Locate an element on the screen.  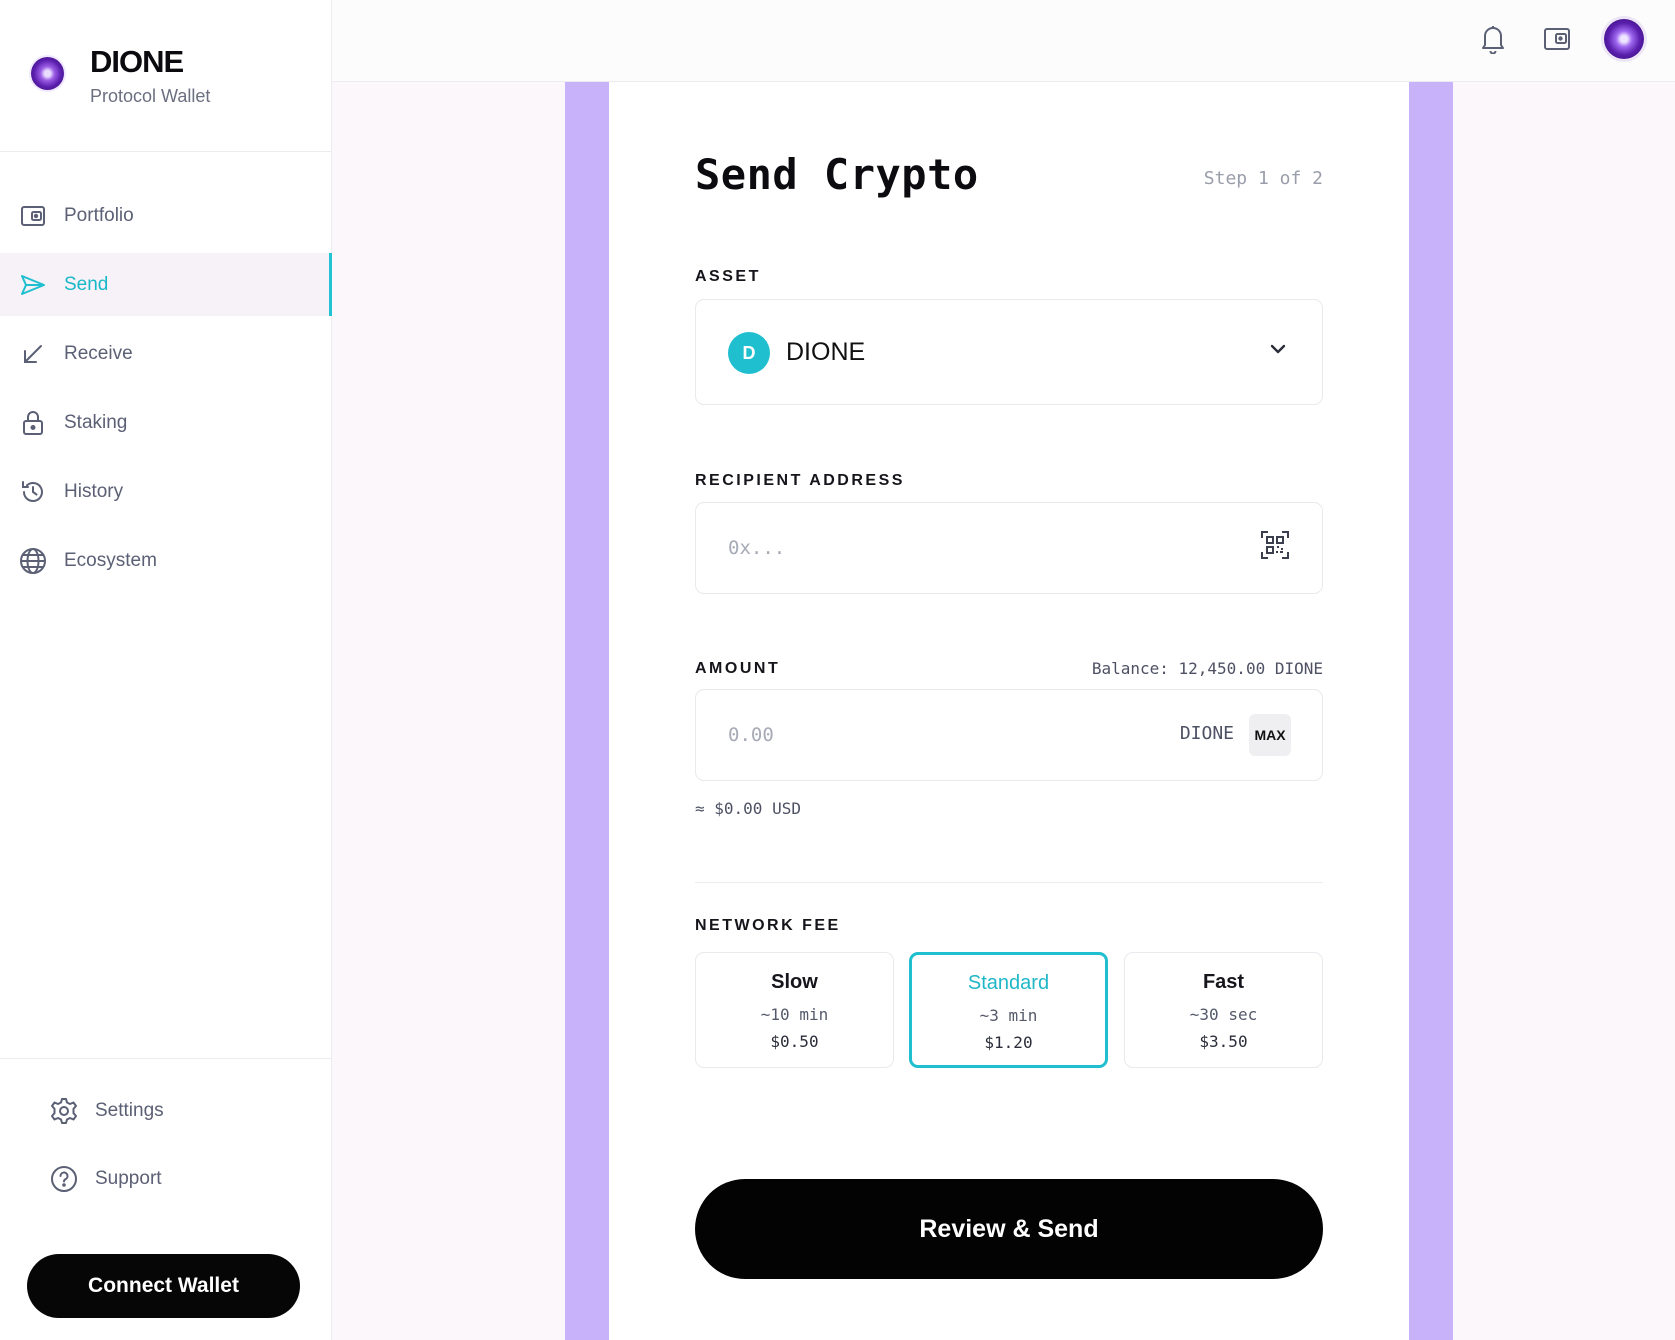
sidebar-item-label: Send is located at coordinates (86, 284).